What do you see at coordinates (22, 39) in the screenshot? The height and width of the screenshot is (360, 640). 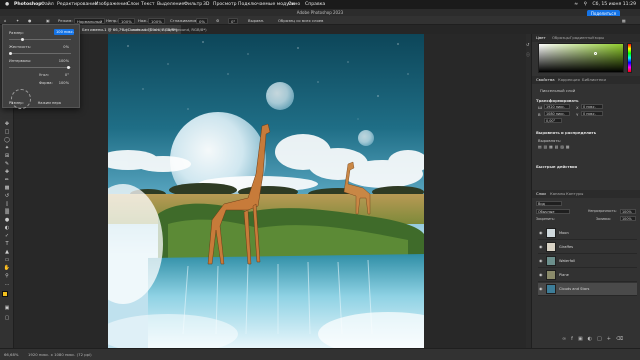 I see `brush-size-knob` at bounding box center [22, 39].